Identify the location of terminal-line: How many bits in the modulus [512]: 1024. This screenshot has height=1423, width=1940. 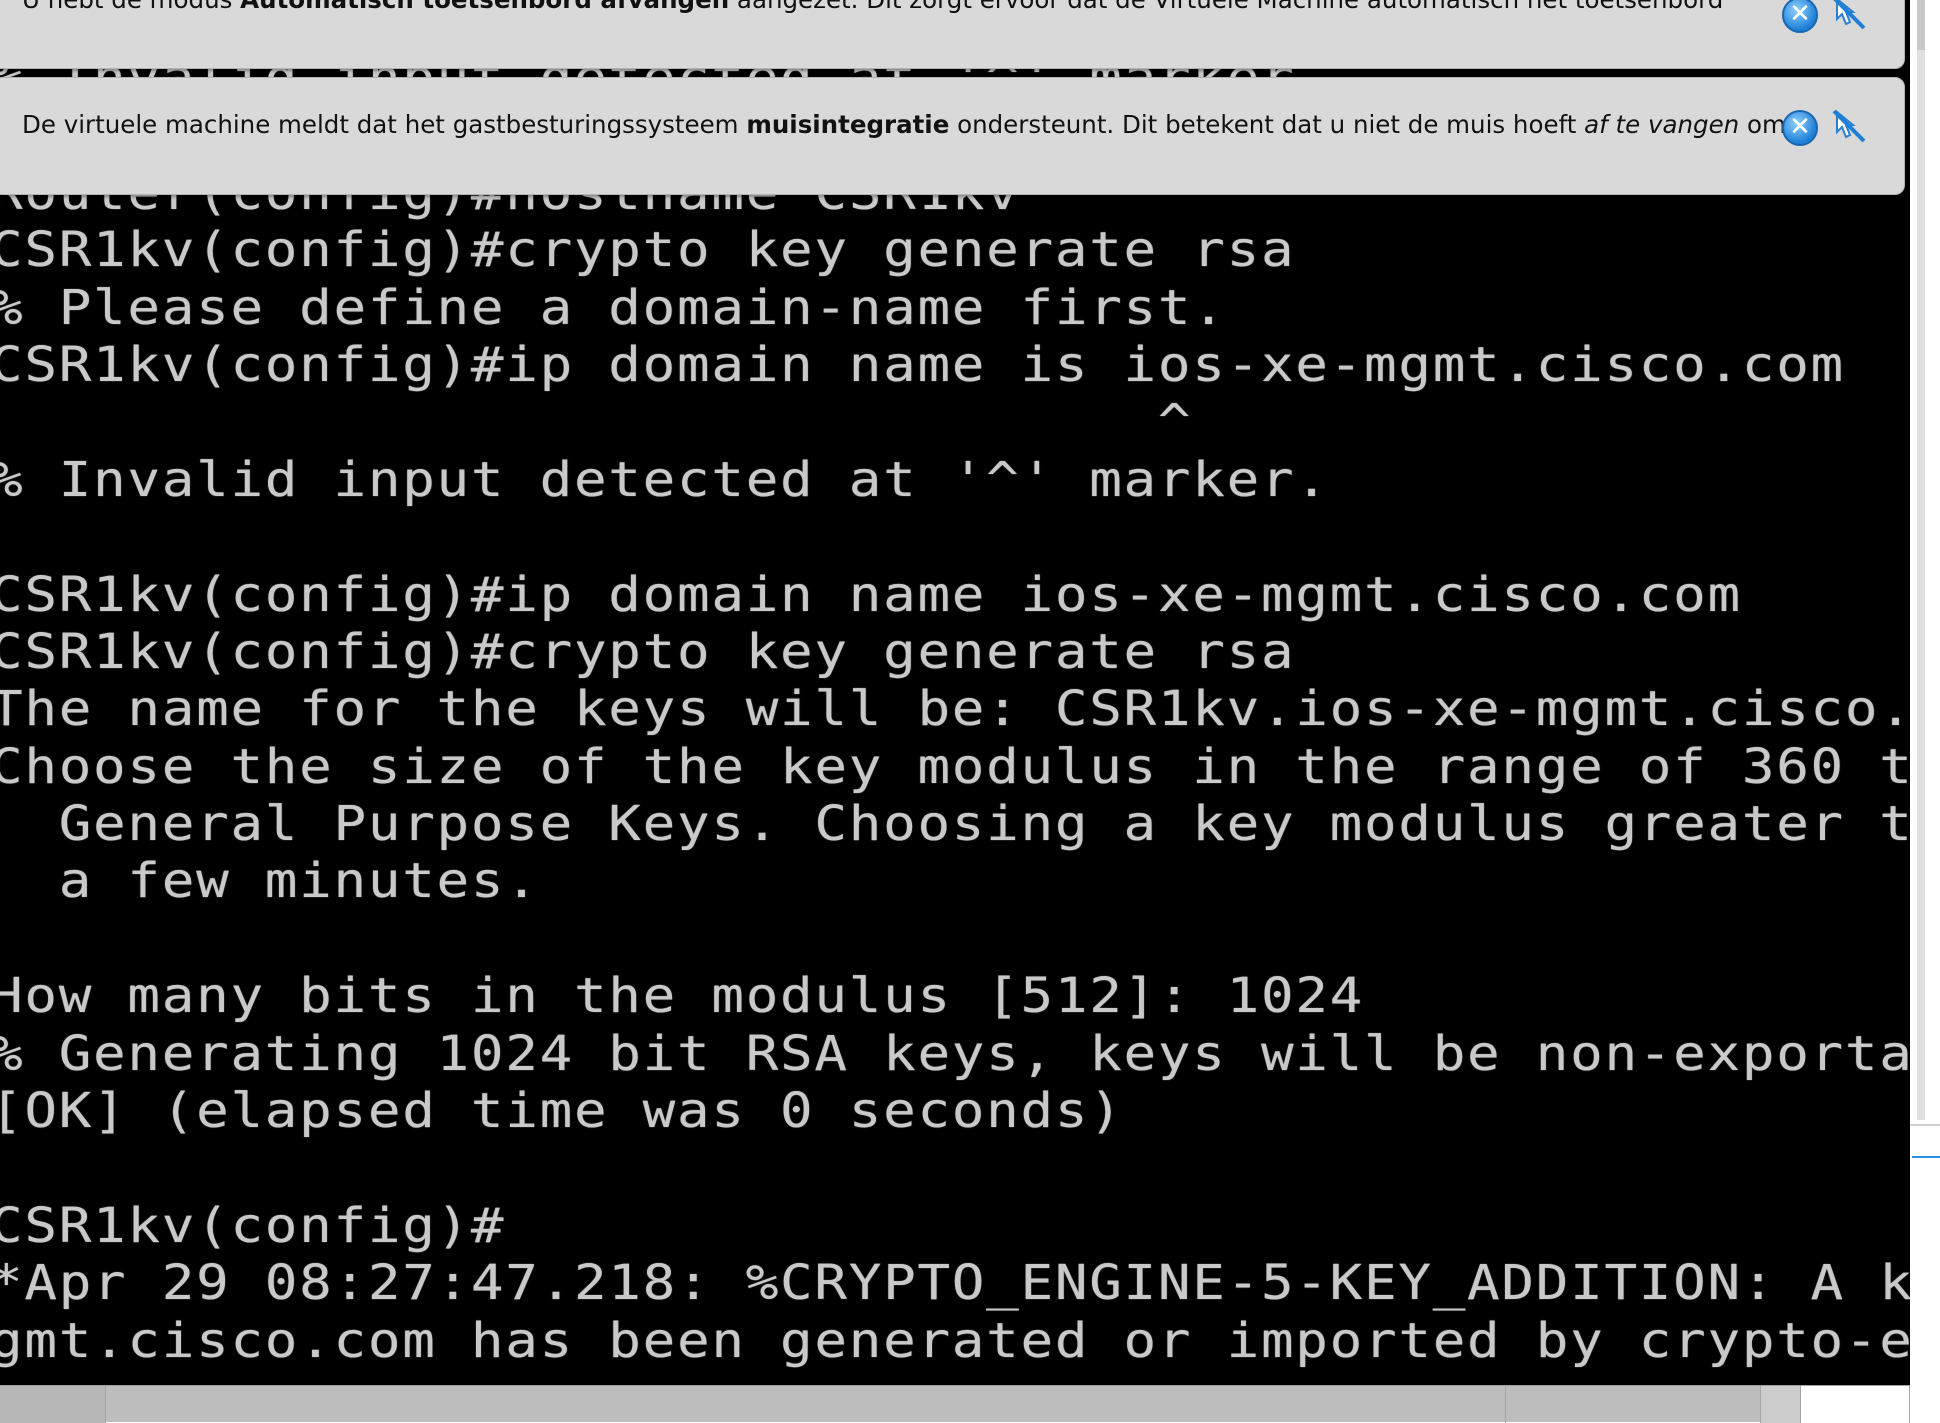
(682, 996).